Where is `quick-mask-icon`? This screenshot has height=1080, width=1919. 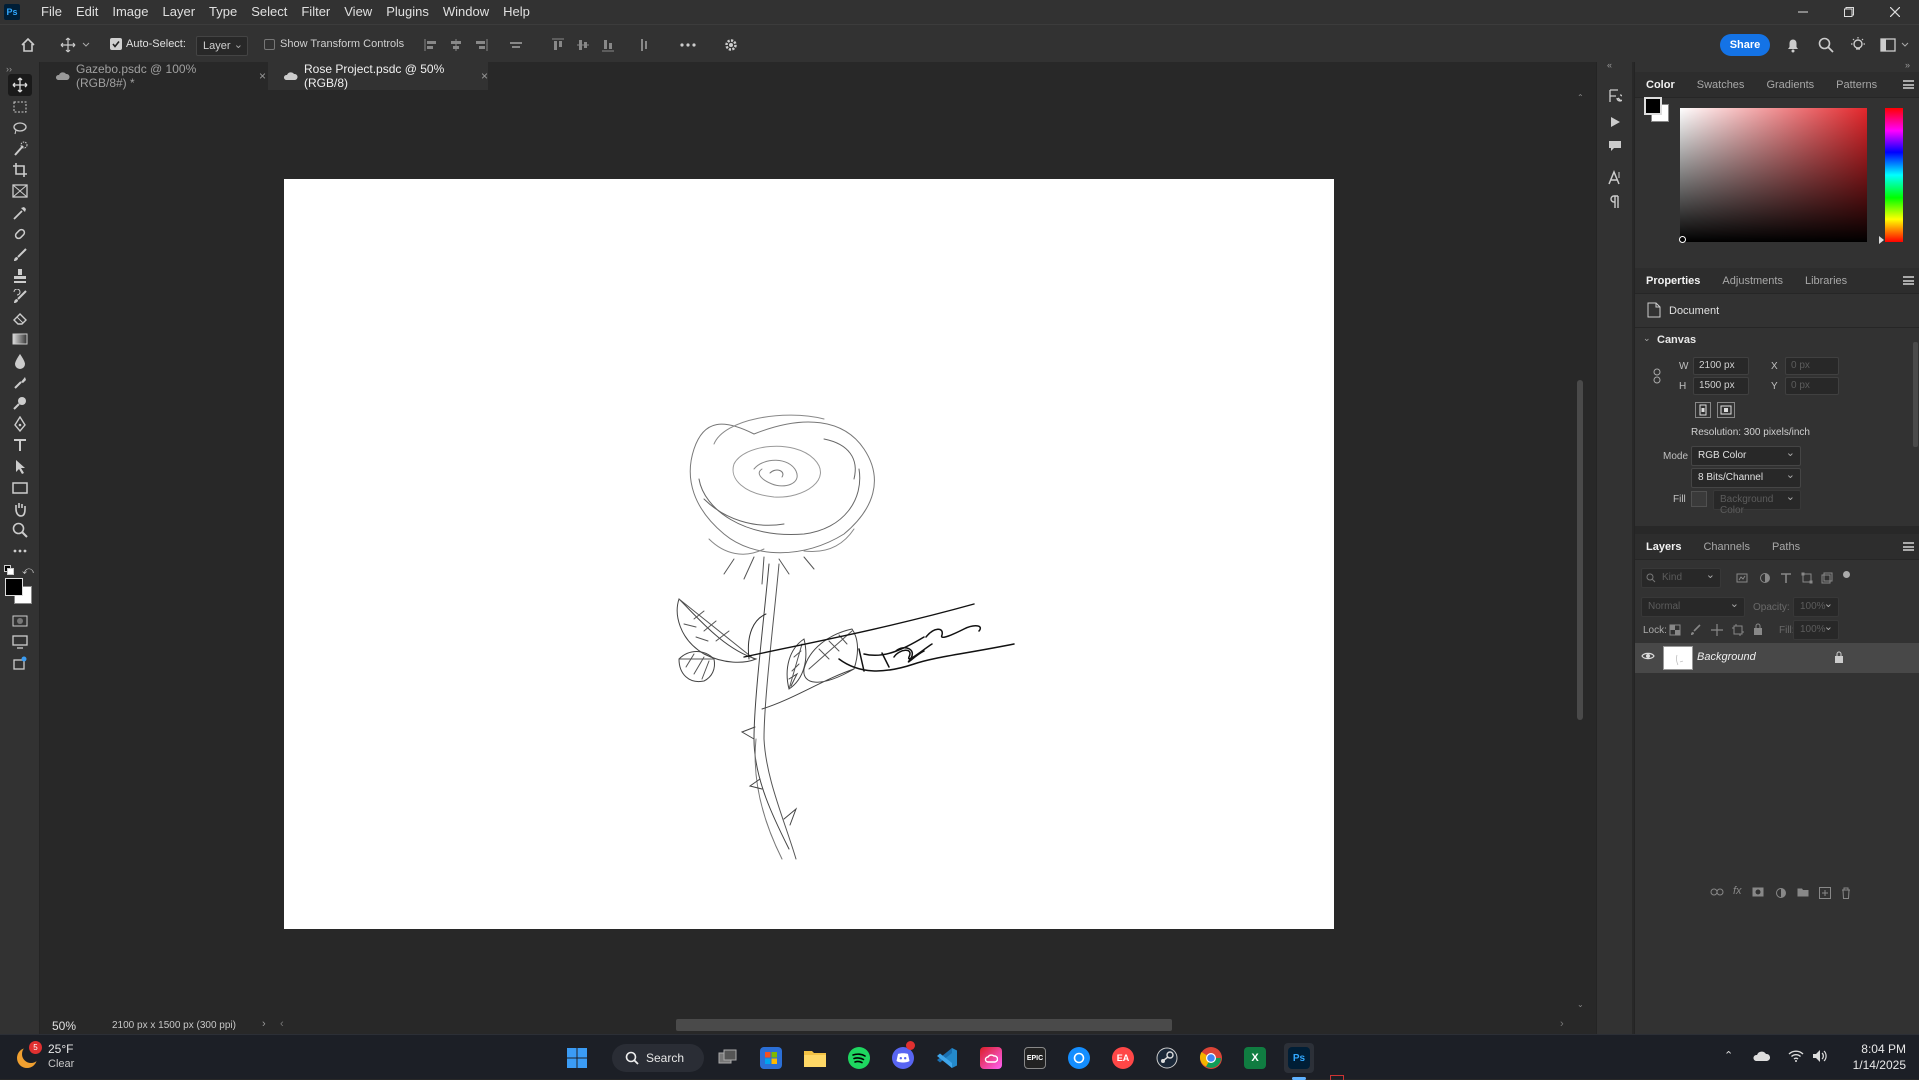 quick-mask-icon is located at coordinates (20, 621).